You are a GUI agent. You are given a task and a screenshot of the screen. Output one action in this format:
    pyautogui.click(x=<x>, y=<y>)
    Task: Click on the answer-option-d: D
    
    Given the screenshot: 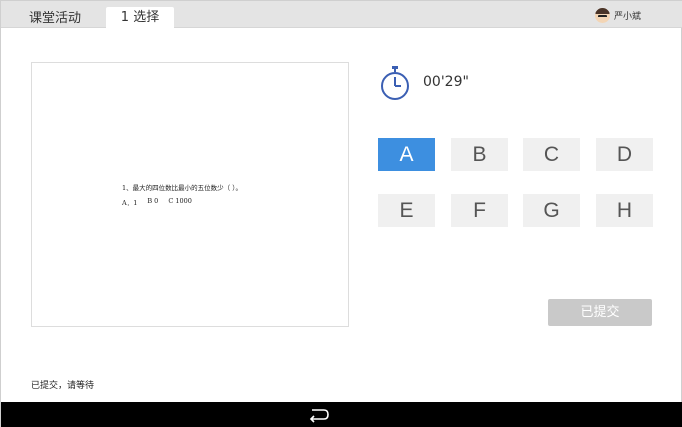 What is the action you would take?
    pyautogui.click(x=624, y=154)
    